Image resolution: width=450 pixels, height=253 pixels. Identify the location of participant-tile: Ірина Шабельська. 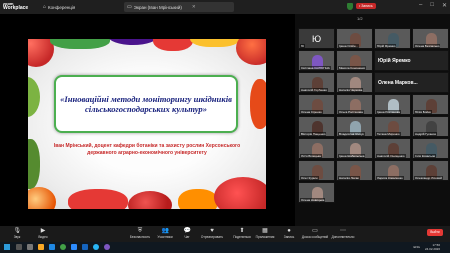
(354, 148).